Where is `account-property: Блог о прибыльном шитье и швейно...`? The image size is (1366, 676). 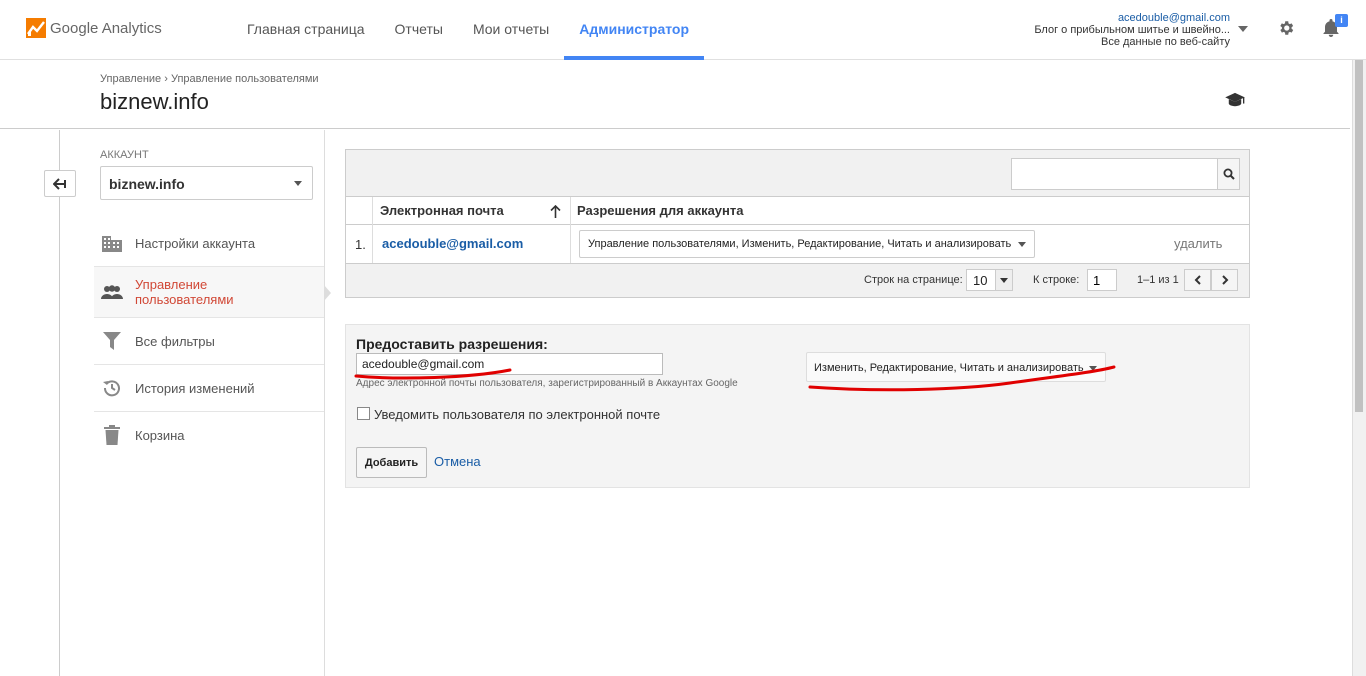 account-property: Блог о прибыльном шитье и швейно... is located at coordinates (1132, 30).